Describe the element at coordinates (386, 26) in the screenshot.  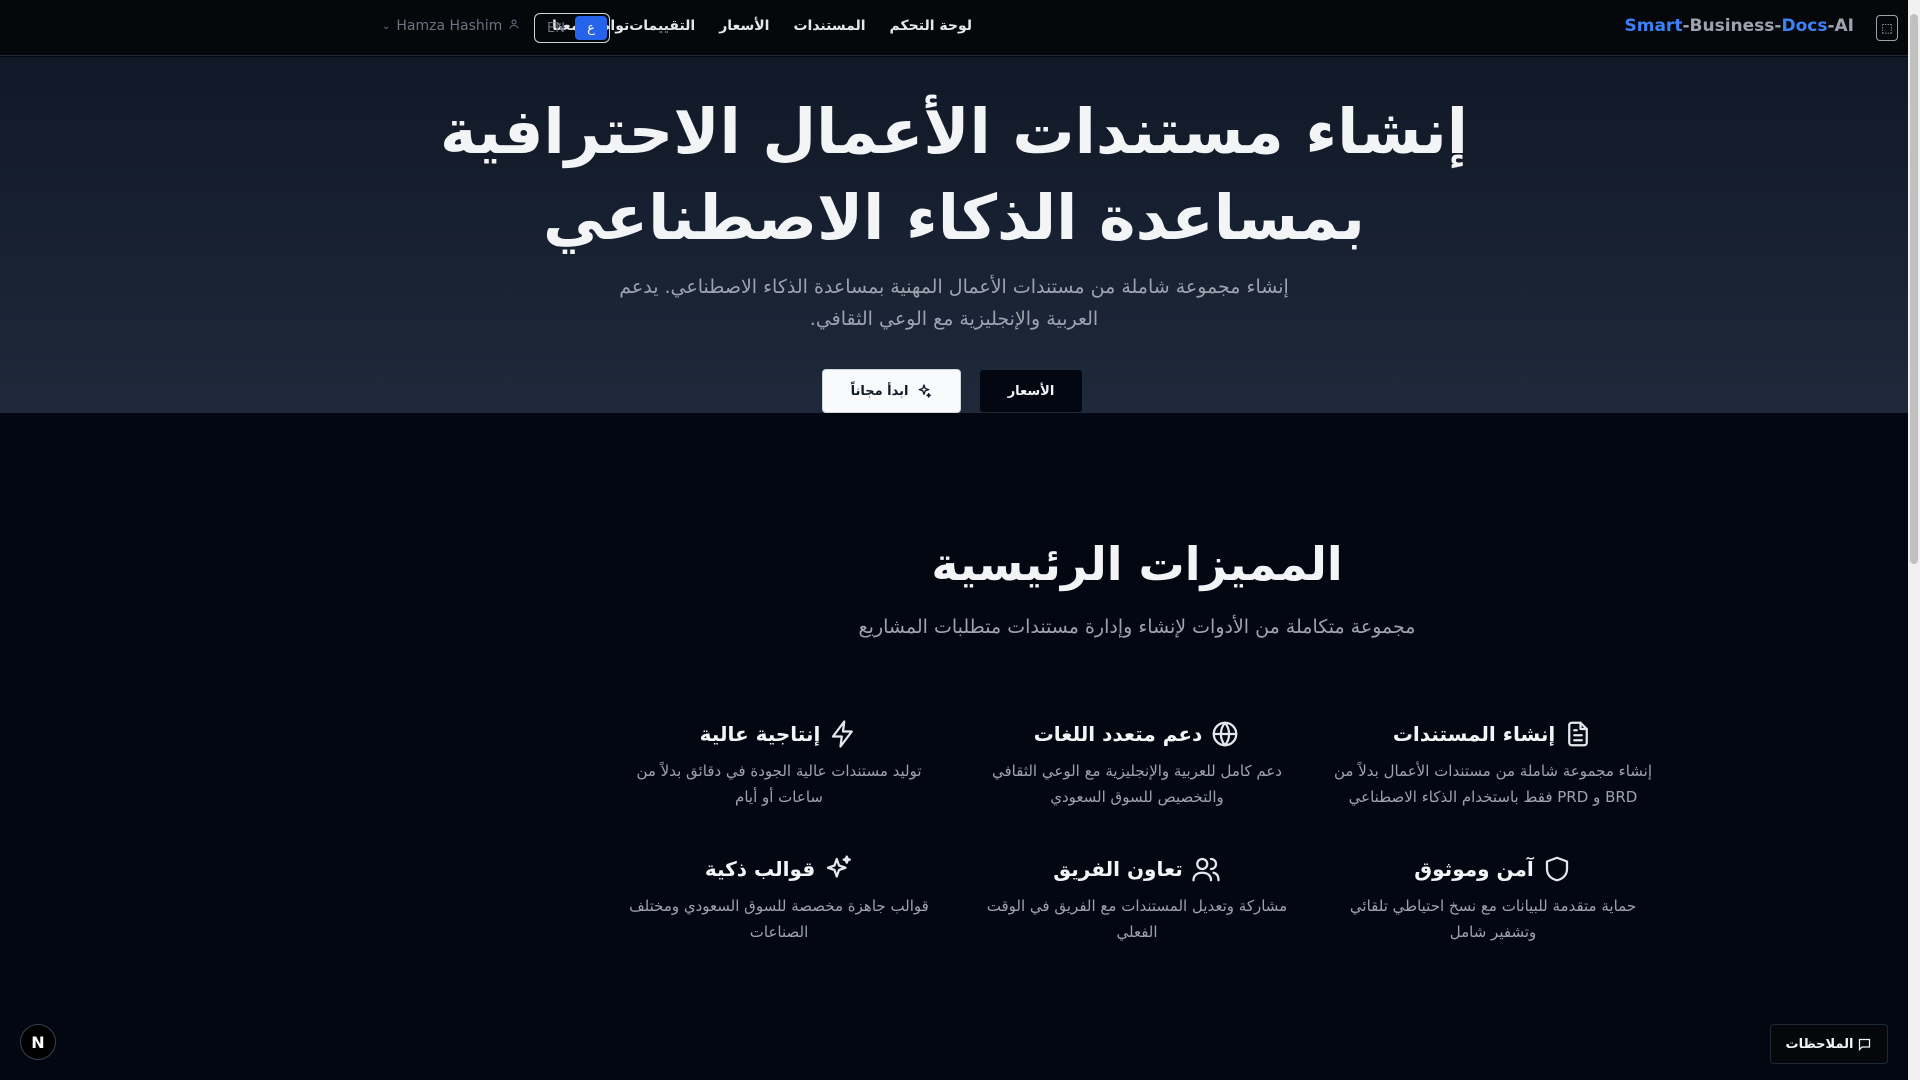
I see `chevron-down-icon: ⌄` at that location.